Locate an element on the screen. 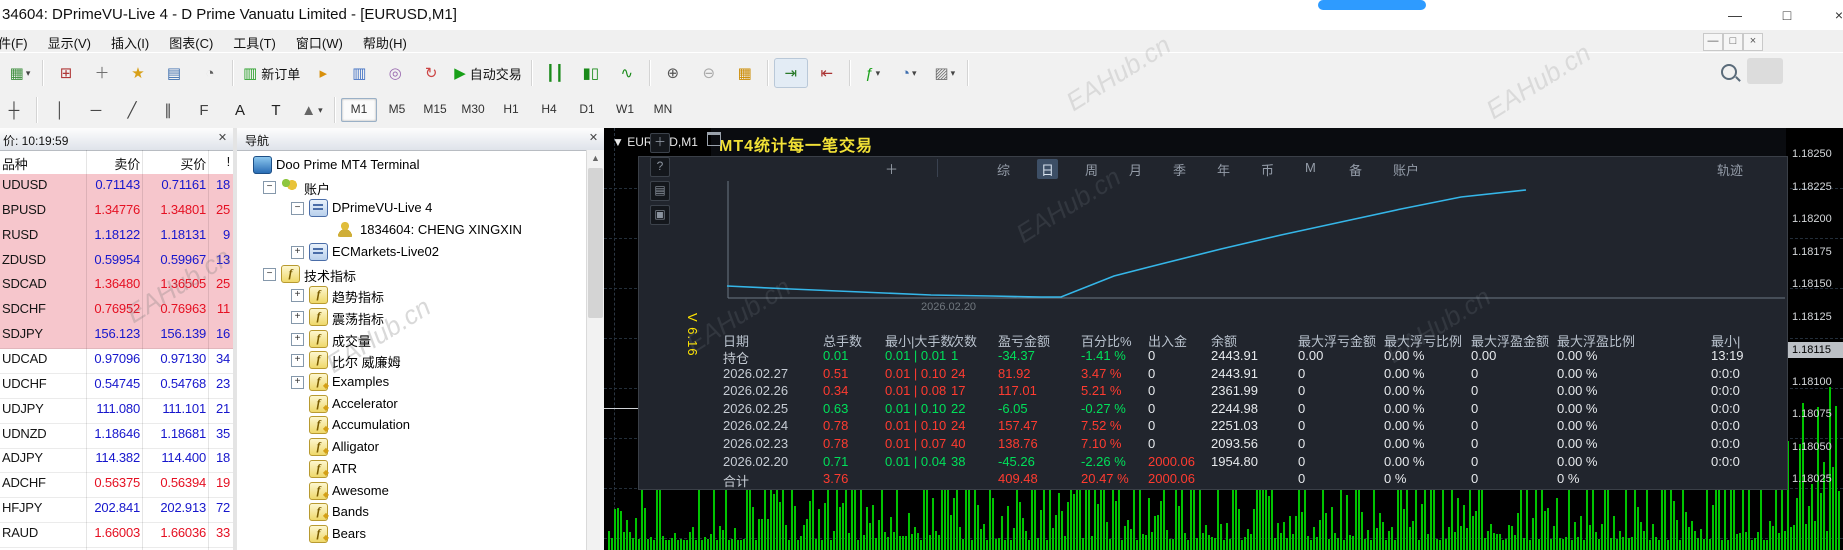 This screenshot has width=1843, height=550. ea-tab-周: 周 is located at coordinates (1091, 169).